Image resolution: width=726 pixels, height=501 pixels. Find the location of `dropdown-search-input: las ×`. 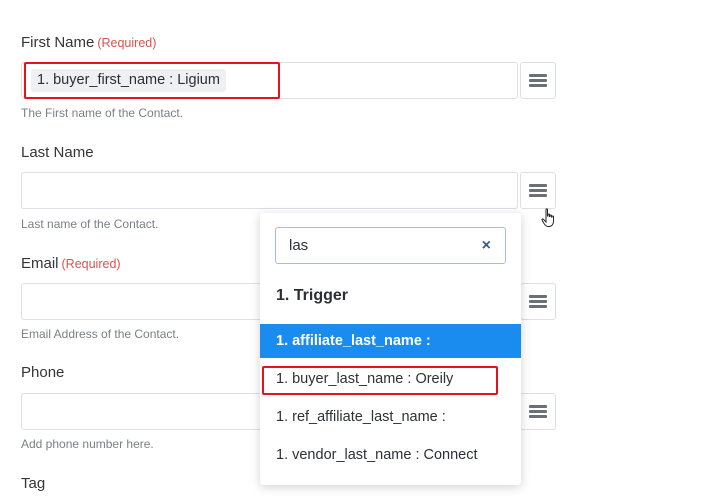

dropdown-search-input: las × is located at coordinates (390, 245).